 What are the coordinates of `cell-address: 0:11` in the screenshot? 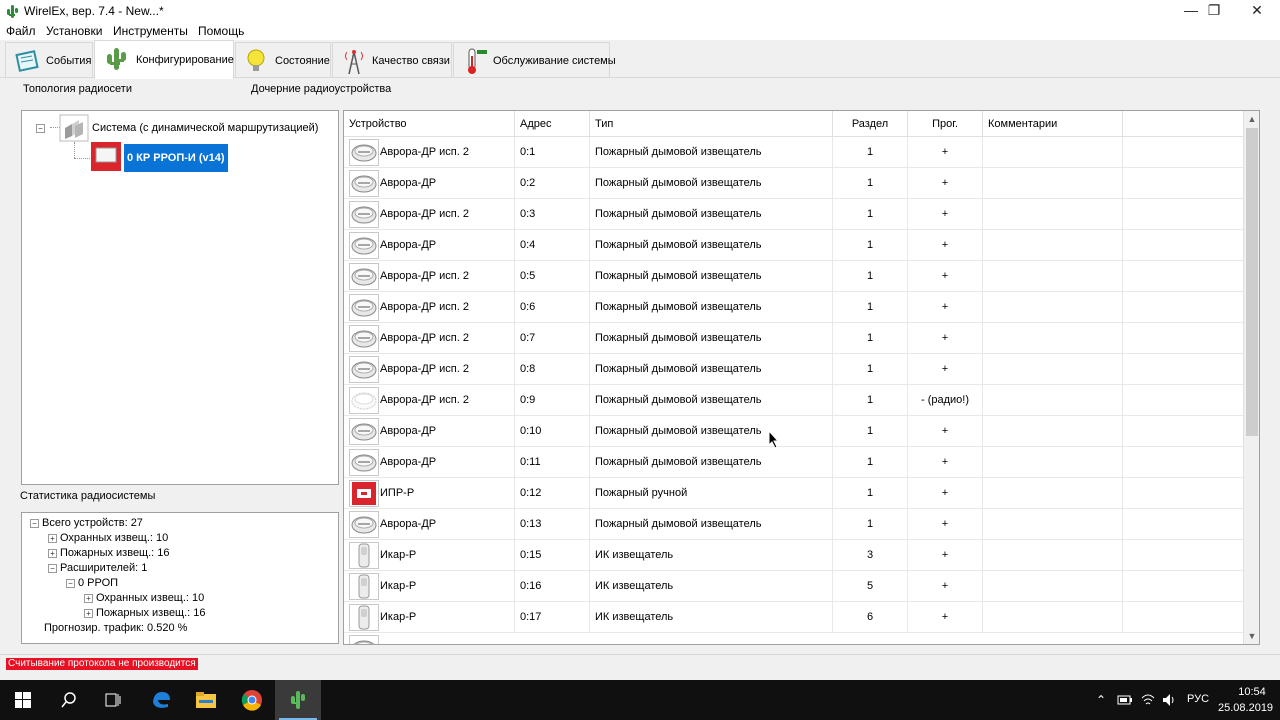 It's located at (552, 462).